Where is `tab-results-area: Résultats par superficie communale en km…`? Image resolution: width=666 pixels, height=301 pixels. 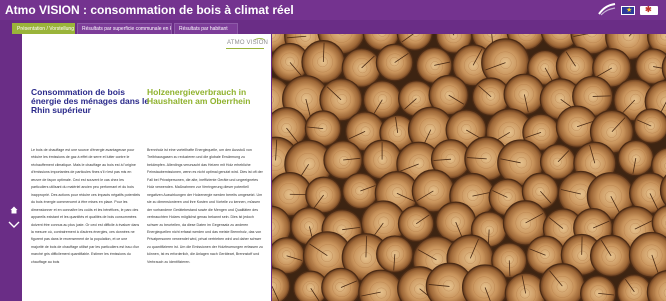
tab-results-area: Résultats par superficie communale en km… is located at coordinates (124, 28).